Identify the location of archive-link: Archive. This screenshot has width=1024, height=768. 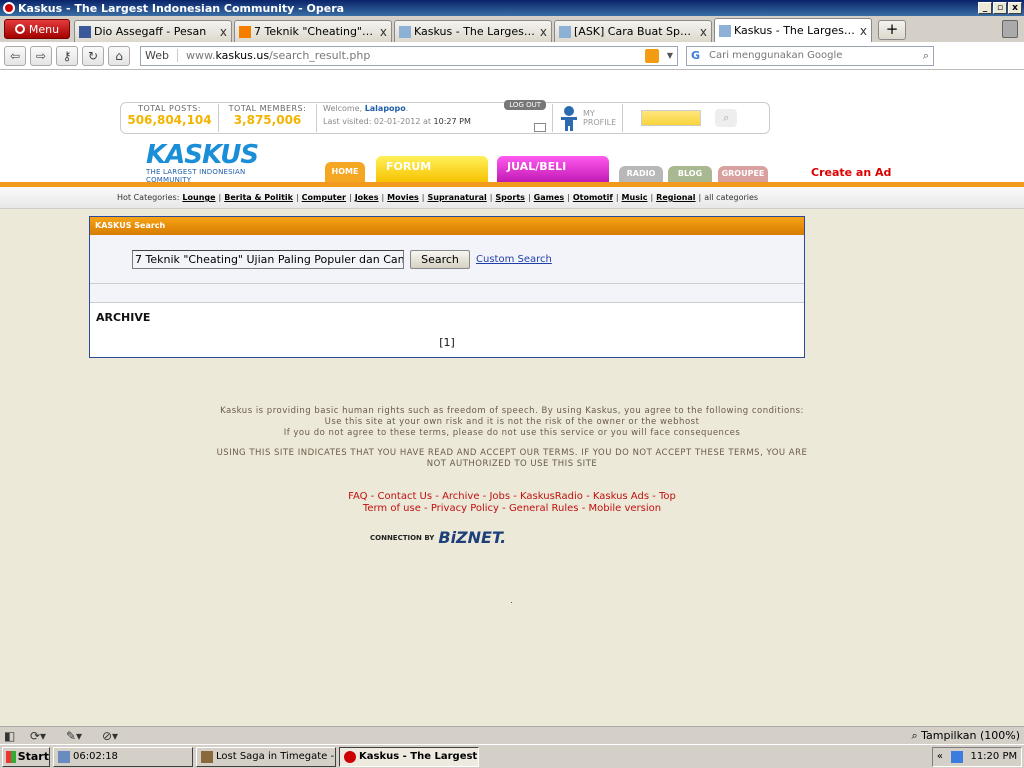
(460, 496).